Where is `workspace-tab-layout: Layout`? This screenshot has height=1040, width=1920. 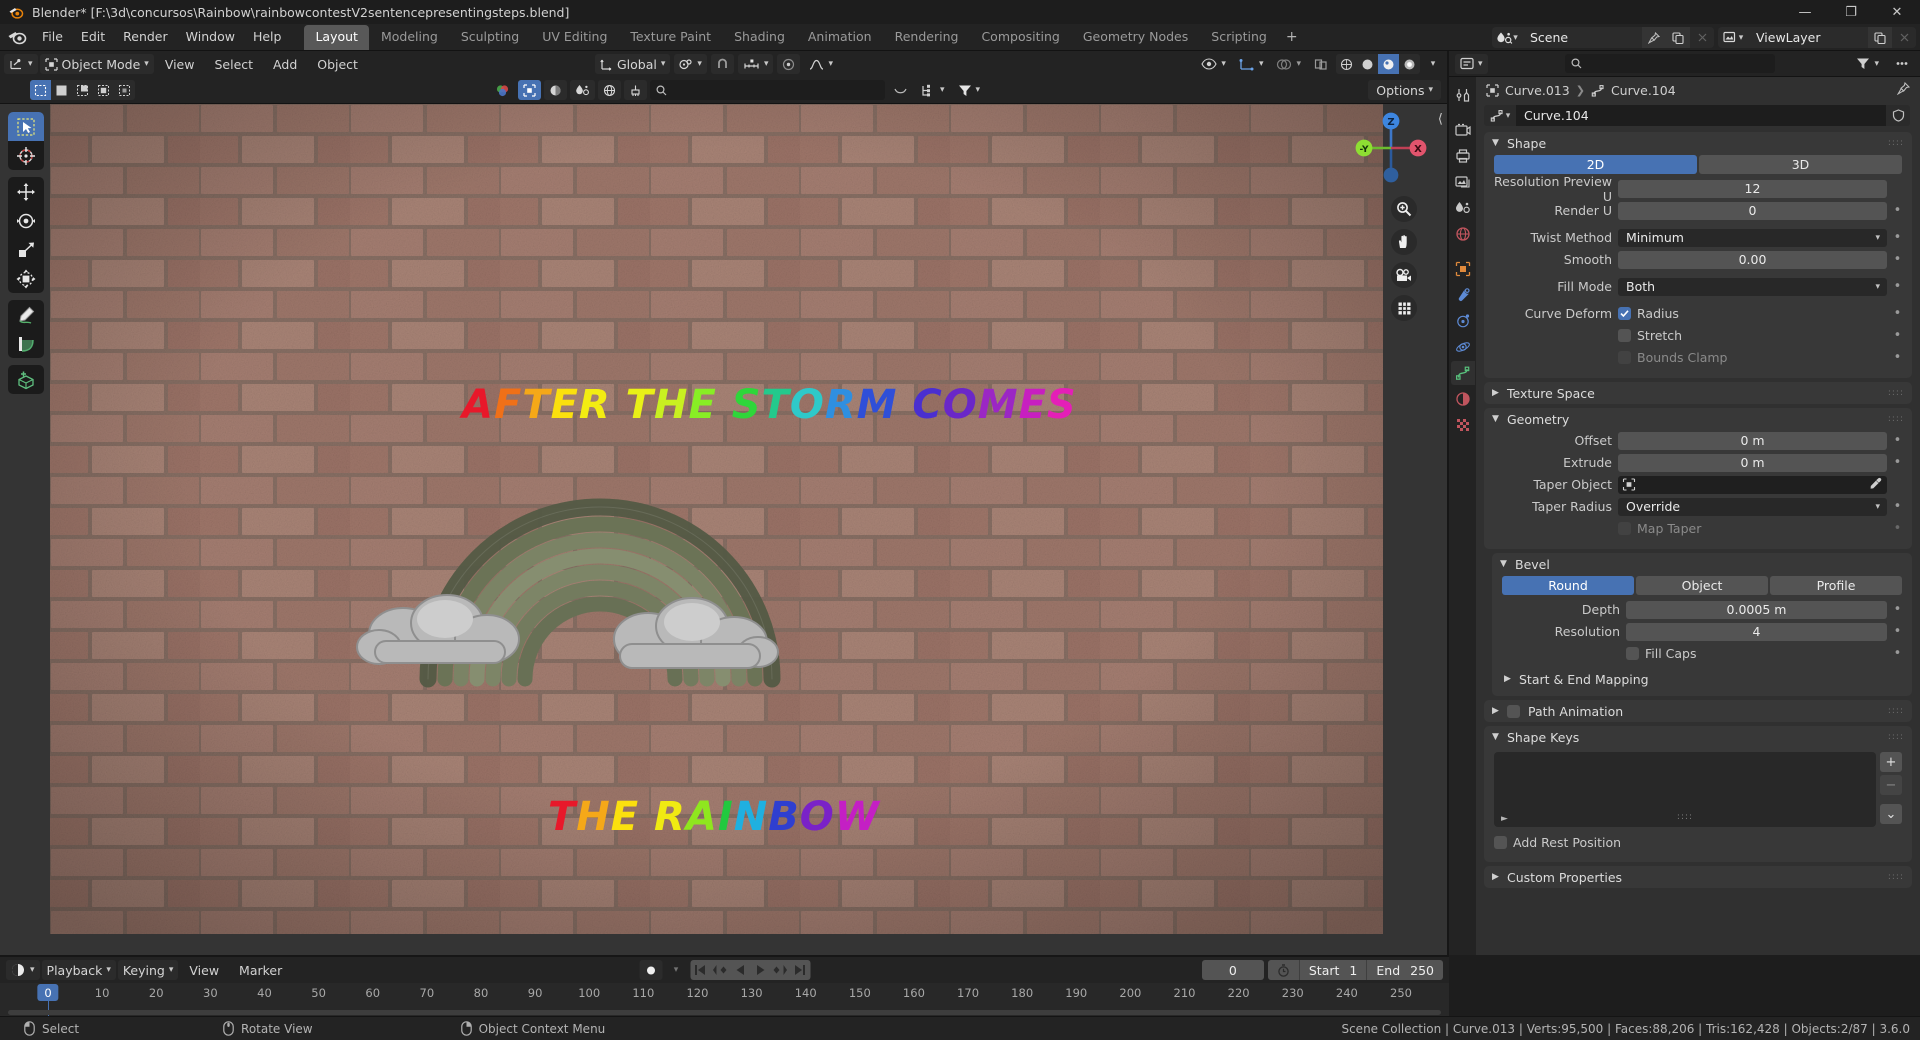
workspace-tab-layout: Layout is located at coordinates (336, 37).